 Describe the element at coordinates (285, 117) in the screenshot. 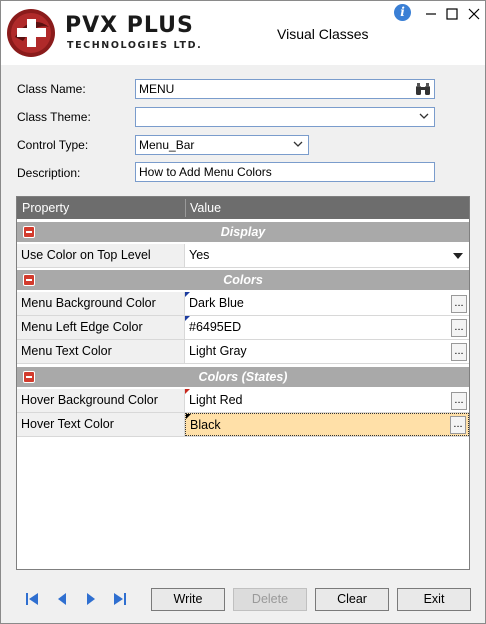

I see `class-theme-select` at that location.